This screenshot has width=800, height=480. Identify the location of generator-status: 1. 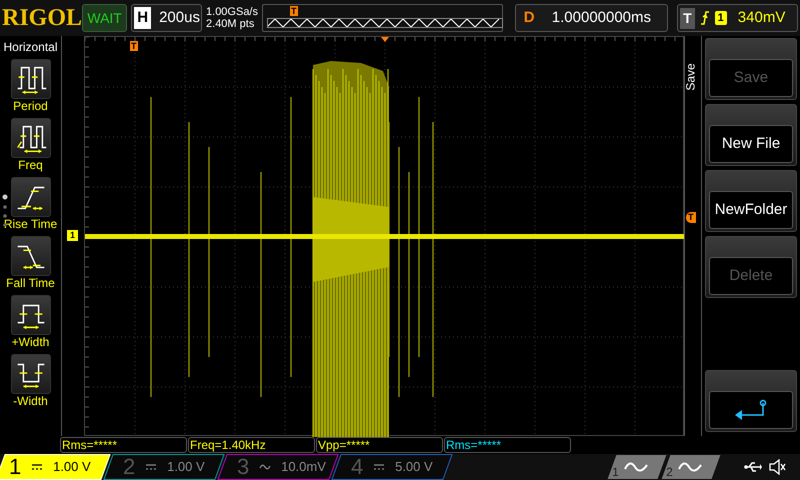
(637, 467).